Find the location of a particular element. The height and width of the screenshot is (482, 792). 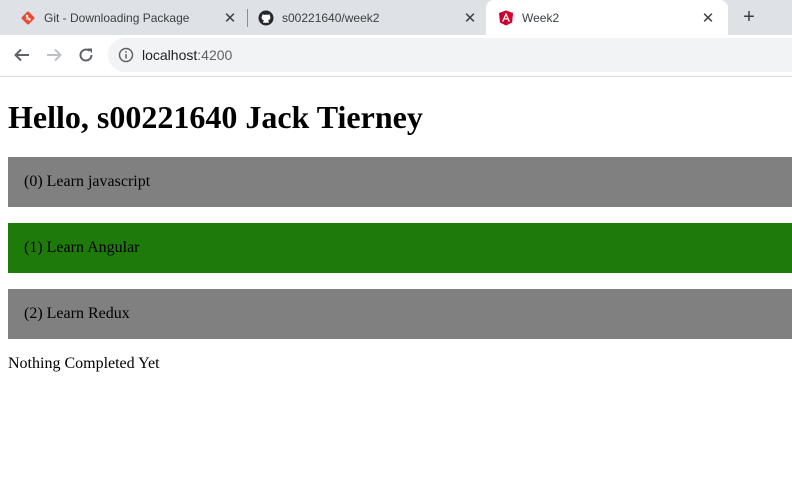

todo-label: (1) Learn Angular is located at coordinates (82, 247).